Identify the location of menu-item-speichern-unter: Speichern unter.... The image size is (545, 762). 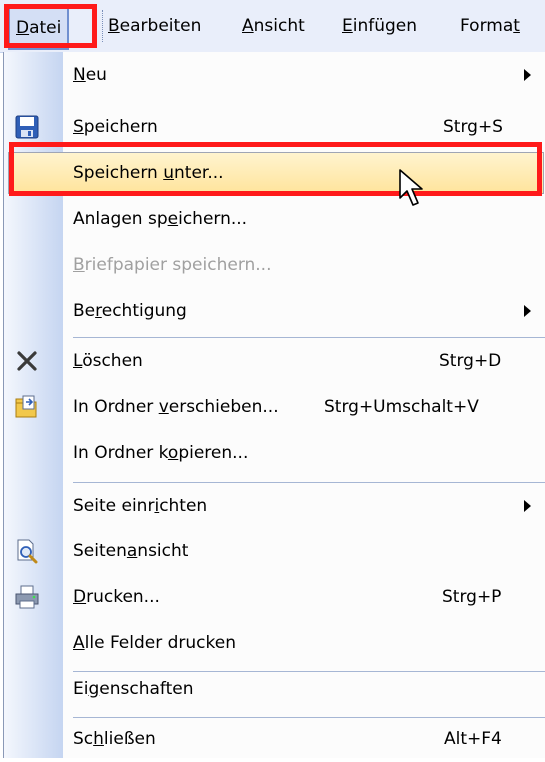
(274, 173).